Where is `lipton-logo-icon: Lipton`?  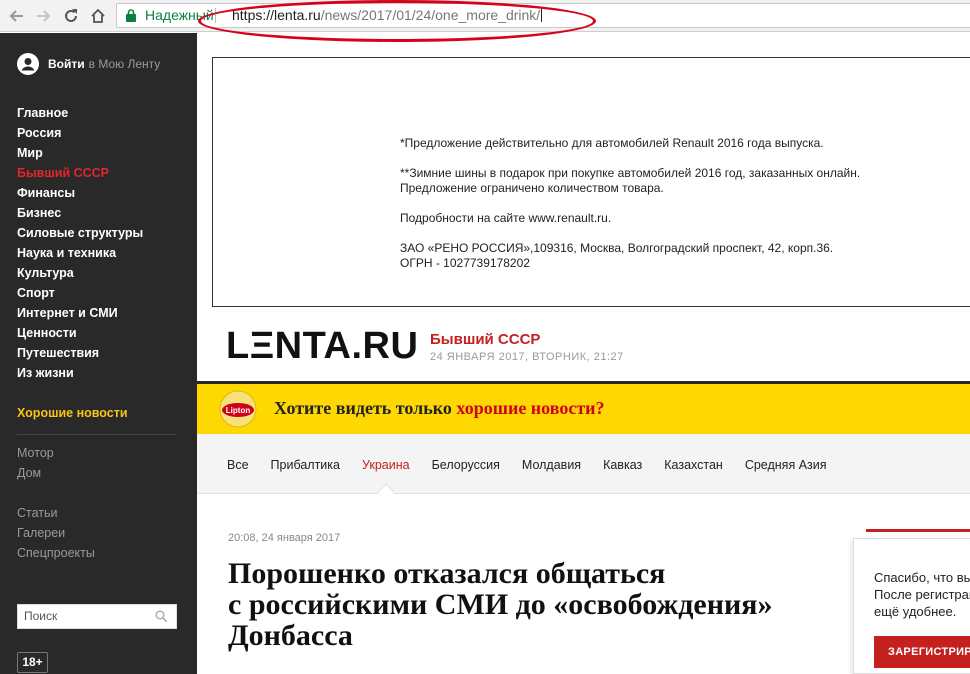 lipton-logo-icon: Lipton is located at coordinates (238, 409).